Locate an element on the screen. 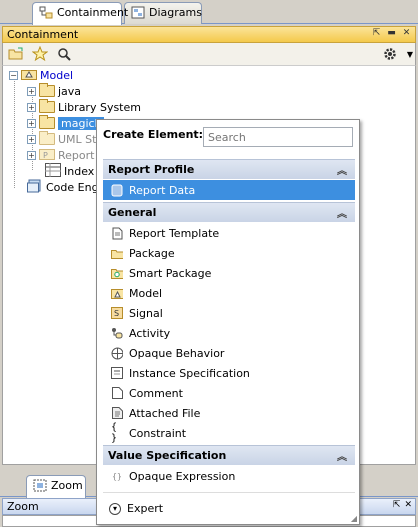  tab-label: Diagrams is located at coordinates (175, 12).